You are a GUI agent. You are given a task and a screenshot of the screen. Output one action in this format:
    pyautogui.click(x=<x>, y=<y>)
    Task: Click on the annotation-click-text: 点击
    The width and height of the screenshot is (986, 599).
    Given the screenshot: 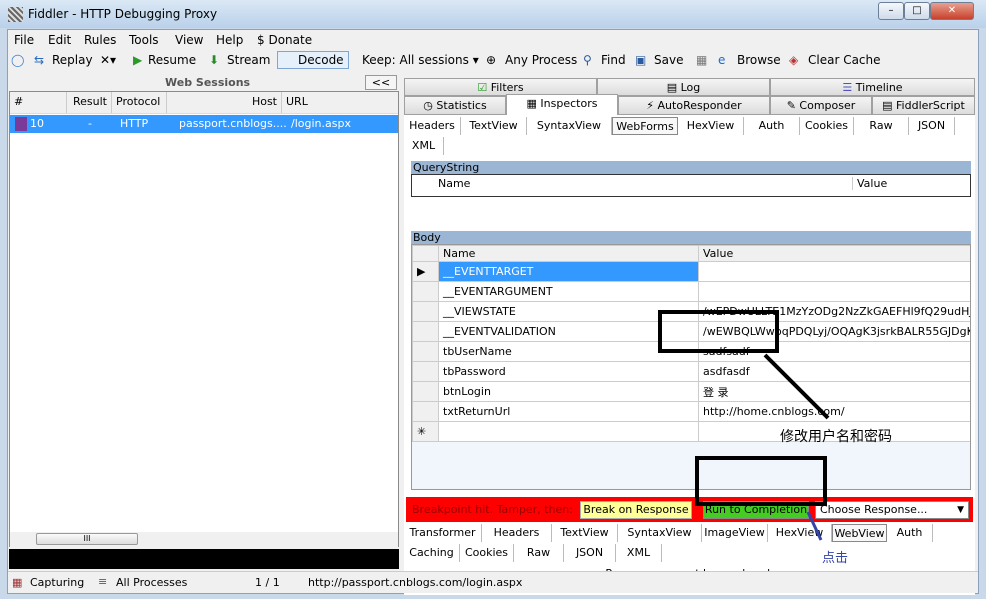 What is the action you would take?
    pyautogui.click(x=835, y=558)
    